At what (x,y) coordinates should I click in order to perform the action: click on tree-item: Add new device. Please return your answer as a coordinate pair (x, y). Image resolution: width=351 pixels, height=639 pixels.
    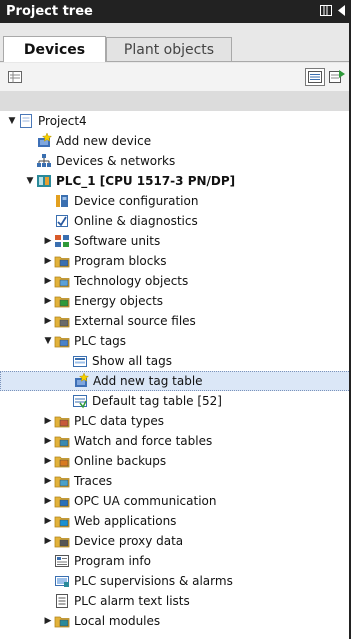
    Looking at the image, I should click on (175, 141).